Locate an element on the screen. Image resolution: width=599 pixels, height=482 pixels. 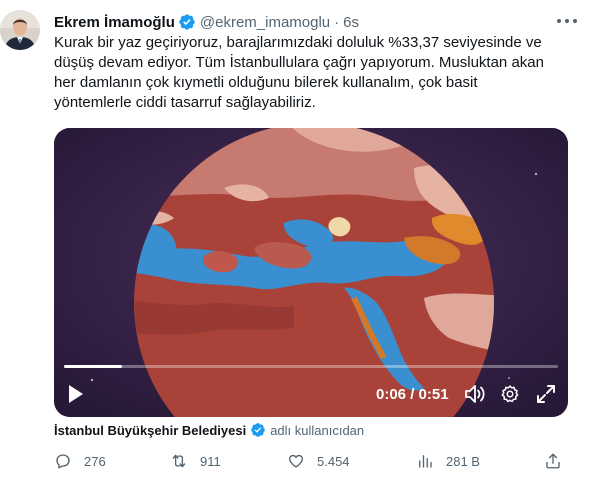
retweet-icon is located at coordinates (179, 461).